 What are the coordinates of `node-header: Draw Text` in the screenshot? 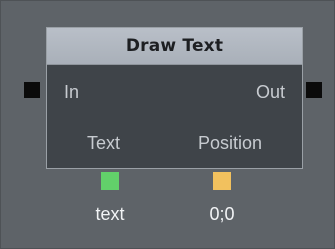 It's located at (174, 46).